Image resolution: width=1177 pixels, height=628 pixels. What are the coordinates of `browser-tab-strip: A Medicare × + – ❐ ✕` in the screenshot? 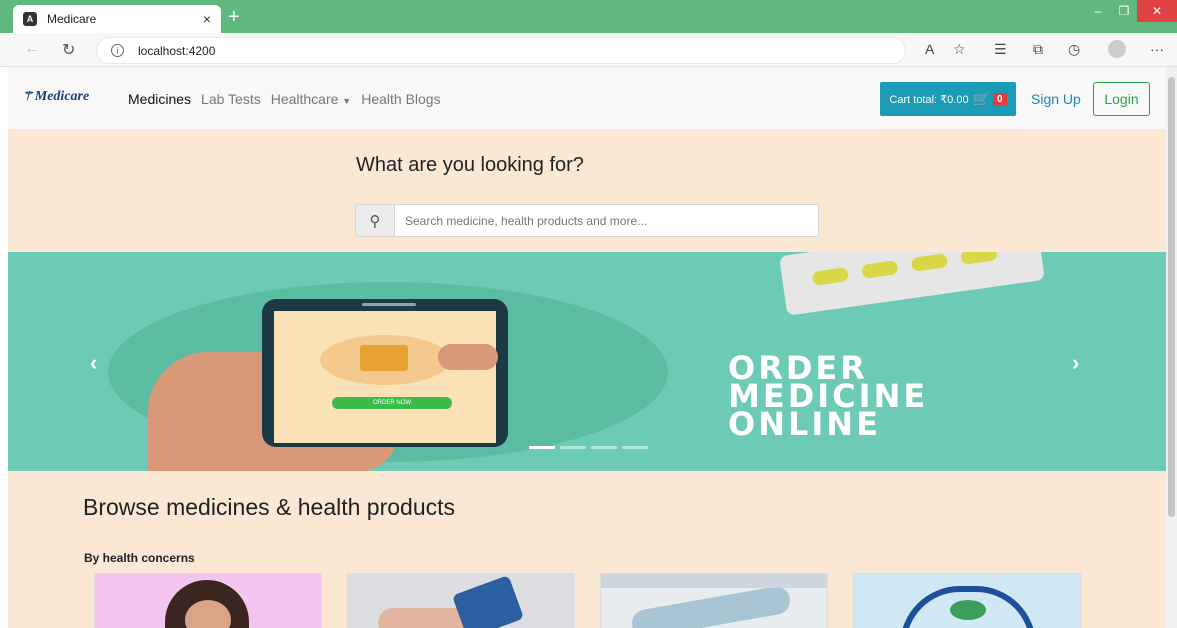 It's located at (588, 16).